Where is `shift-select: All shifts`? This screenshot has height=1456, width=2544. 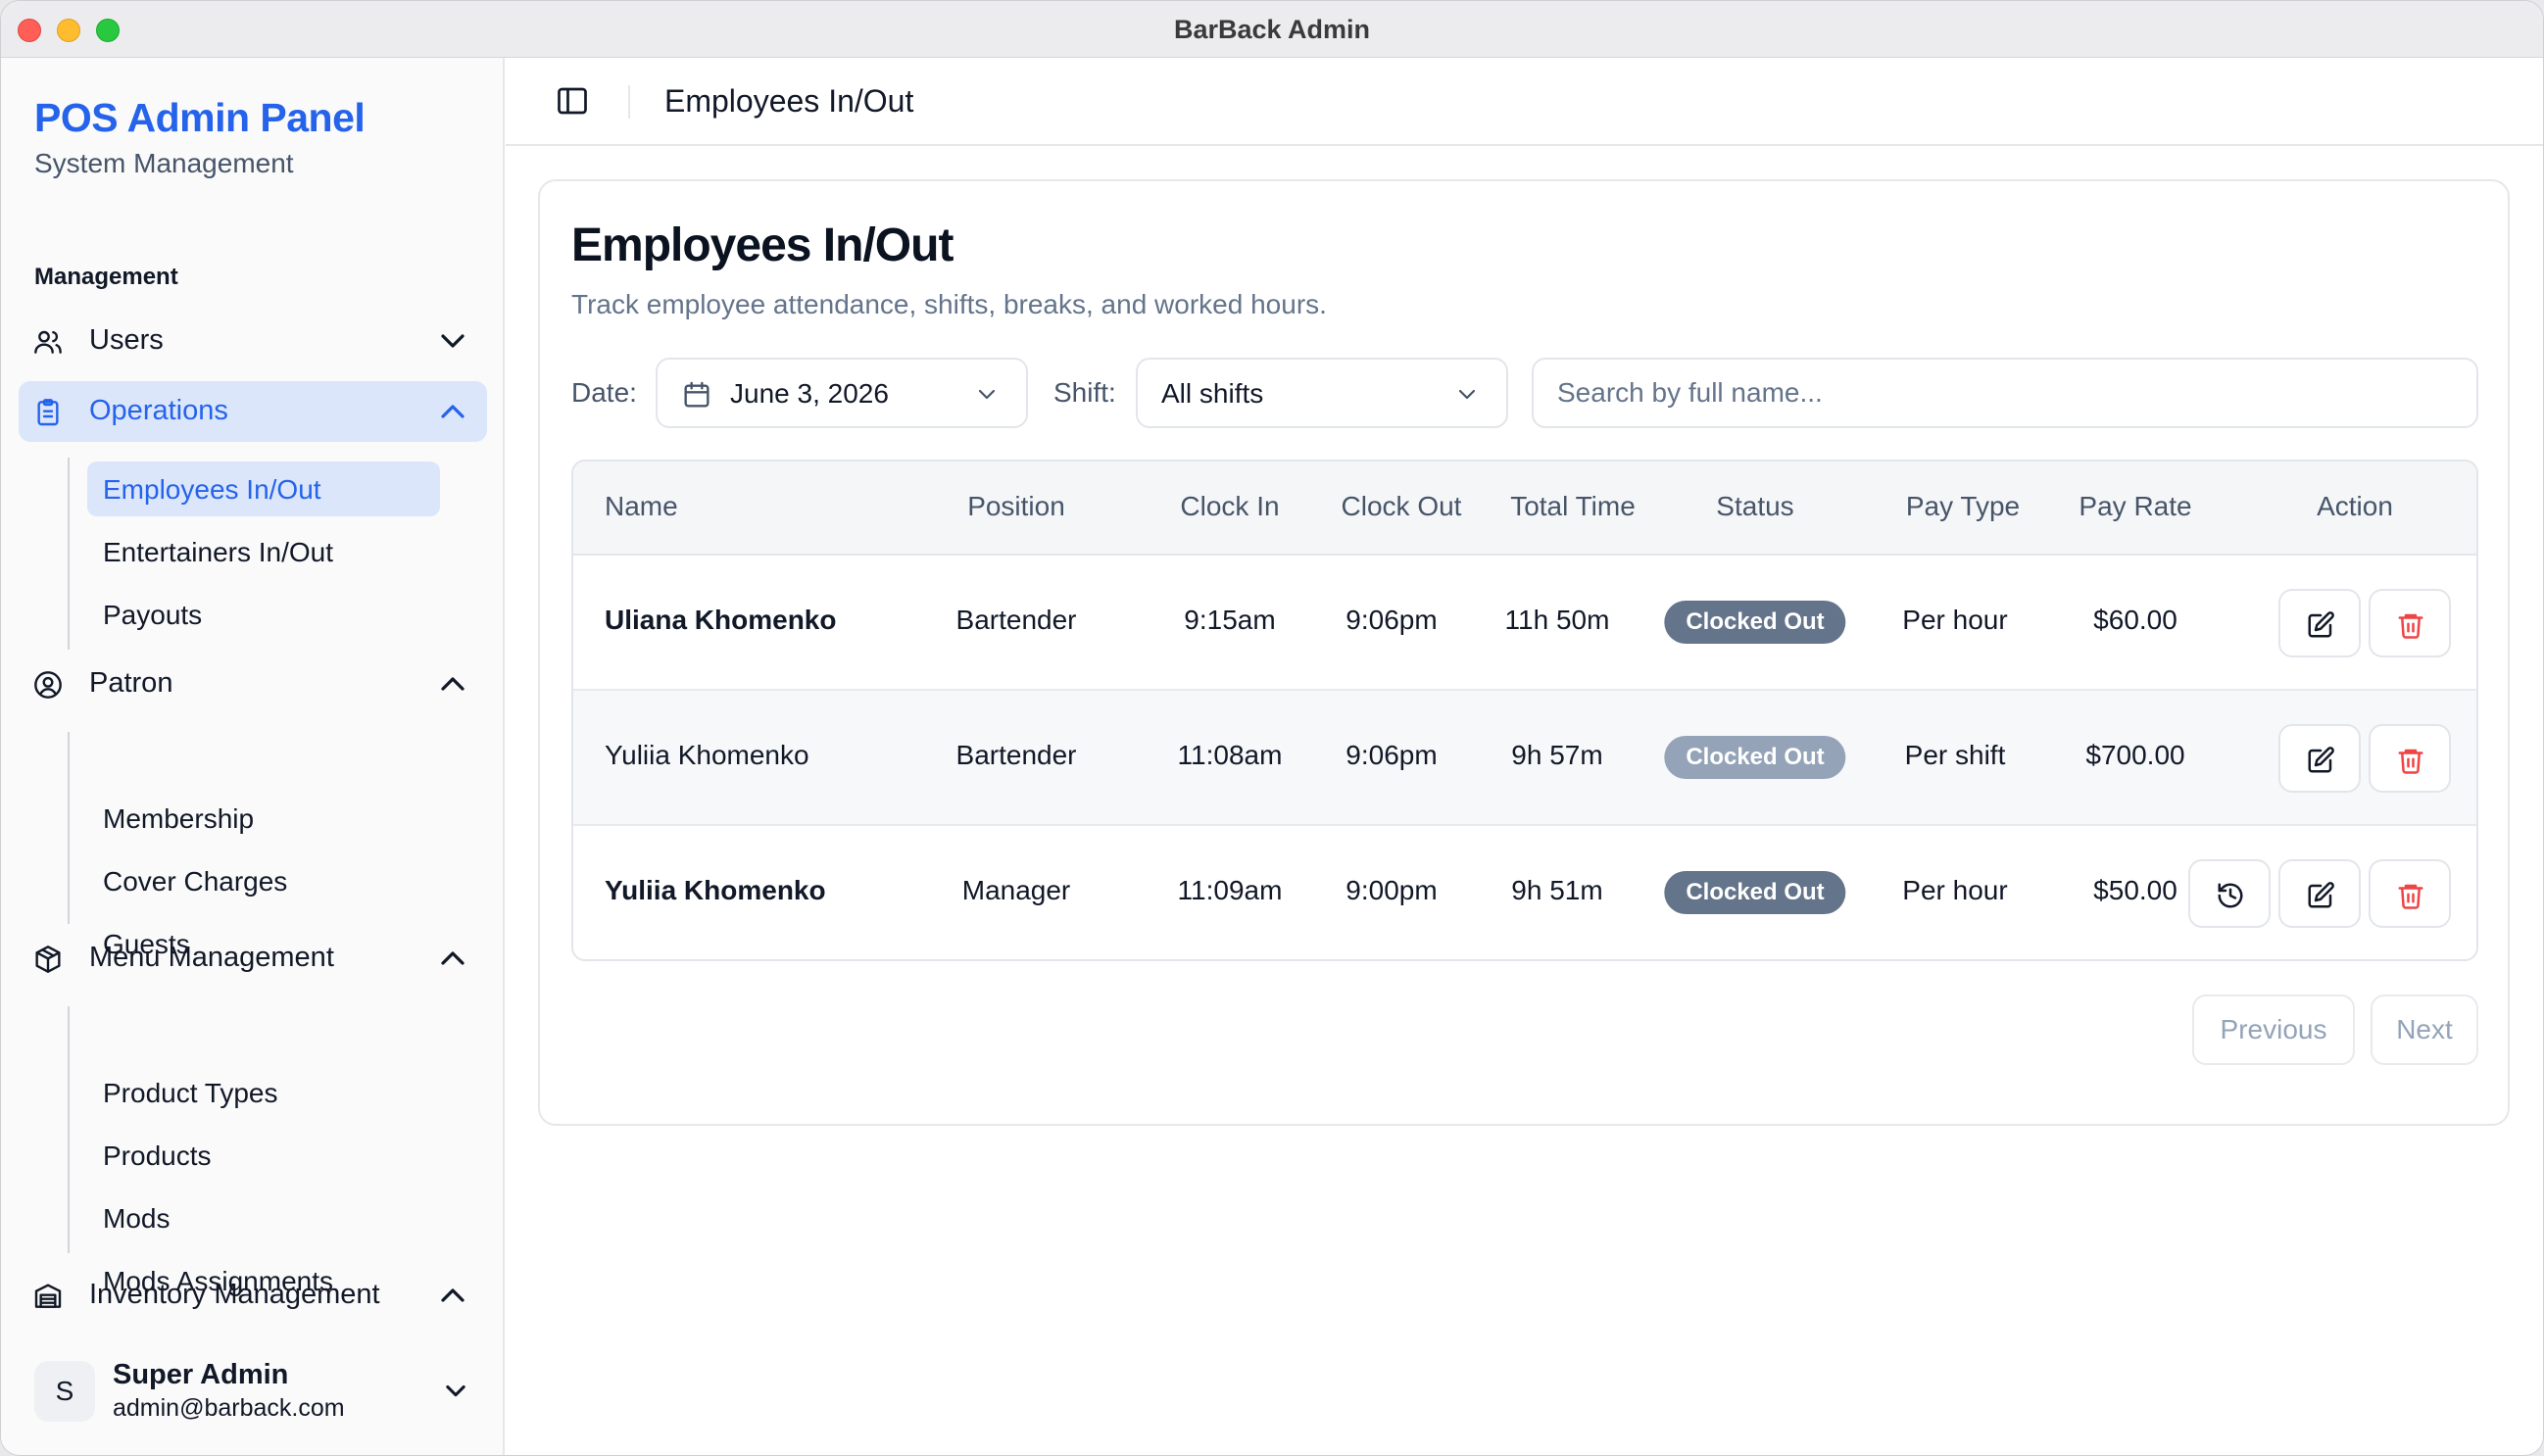 shift-select: All shifts is located at coordinates (1322, 393).